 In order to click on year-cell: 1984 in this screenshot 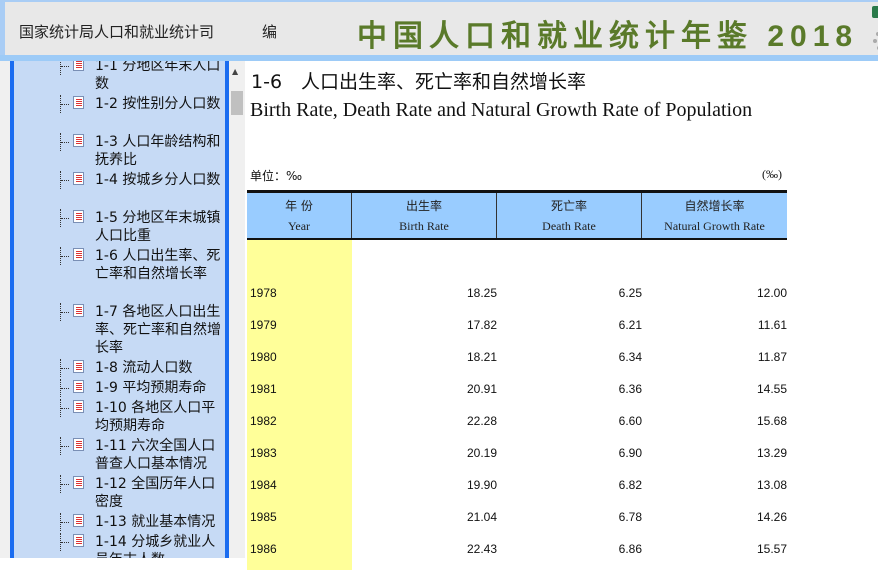, I will do `click(263, 485)`.